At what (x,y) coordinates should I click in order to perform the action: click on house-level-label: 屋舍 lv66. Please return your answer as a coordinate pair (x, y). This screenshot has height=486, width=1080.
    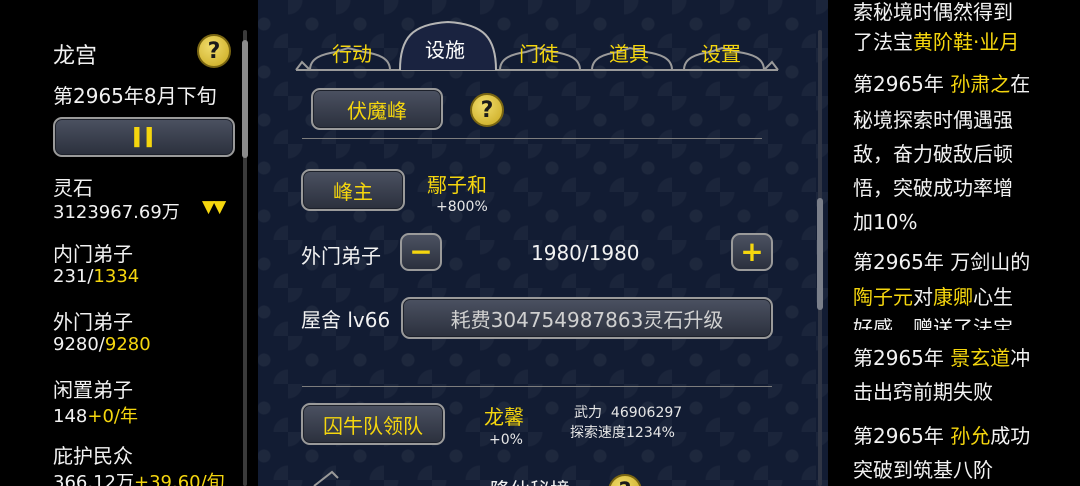
    Looking at the image, I should click on (346, 320).